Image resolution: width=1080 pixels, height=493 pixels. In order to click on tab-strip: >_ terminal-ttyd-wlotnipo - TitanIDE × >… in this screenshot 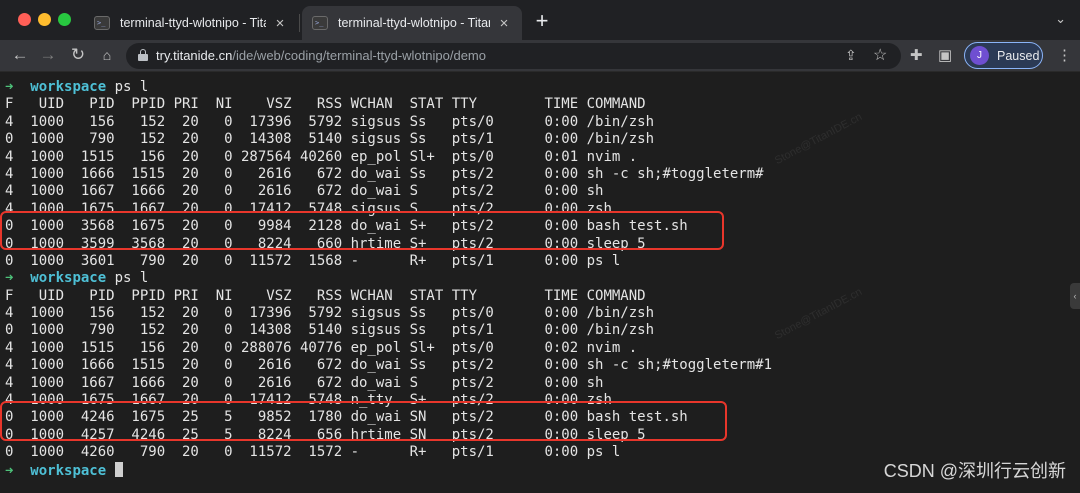, I will do `click(540, 20)`.